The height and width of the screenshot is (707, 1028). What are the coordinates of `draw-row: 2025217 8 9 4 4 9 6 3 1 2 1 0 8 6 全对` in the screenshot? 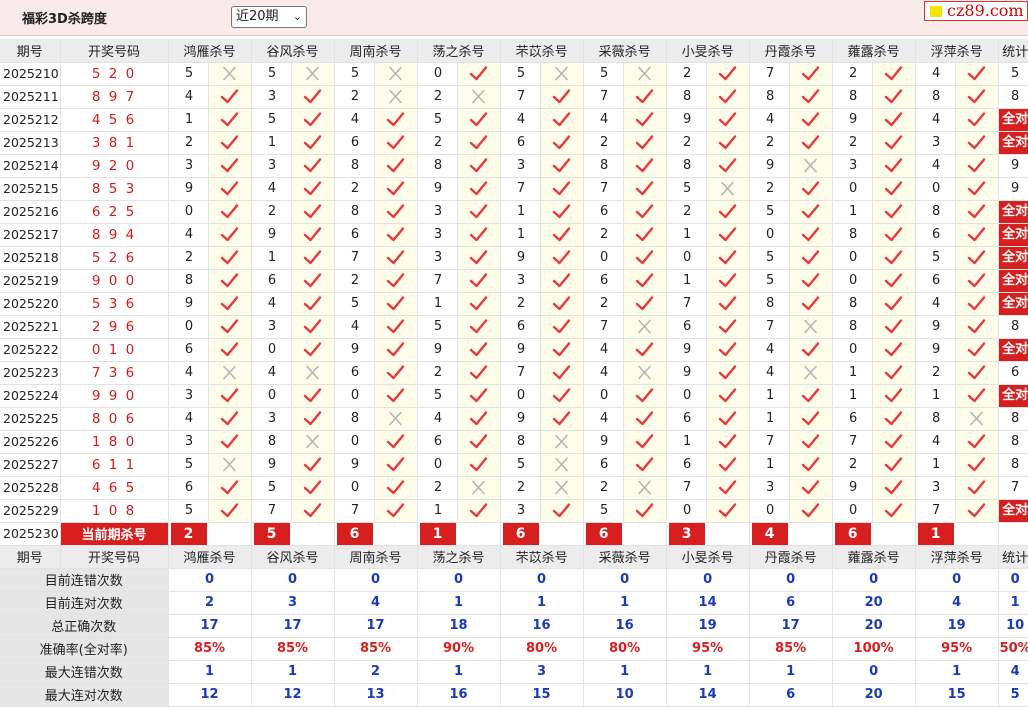 It's located at (514, 235).